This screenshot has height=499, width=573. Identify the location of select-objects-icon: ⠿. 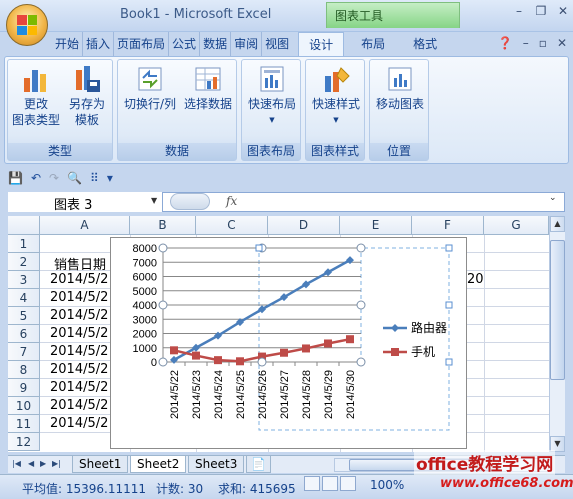
(94, 178).